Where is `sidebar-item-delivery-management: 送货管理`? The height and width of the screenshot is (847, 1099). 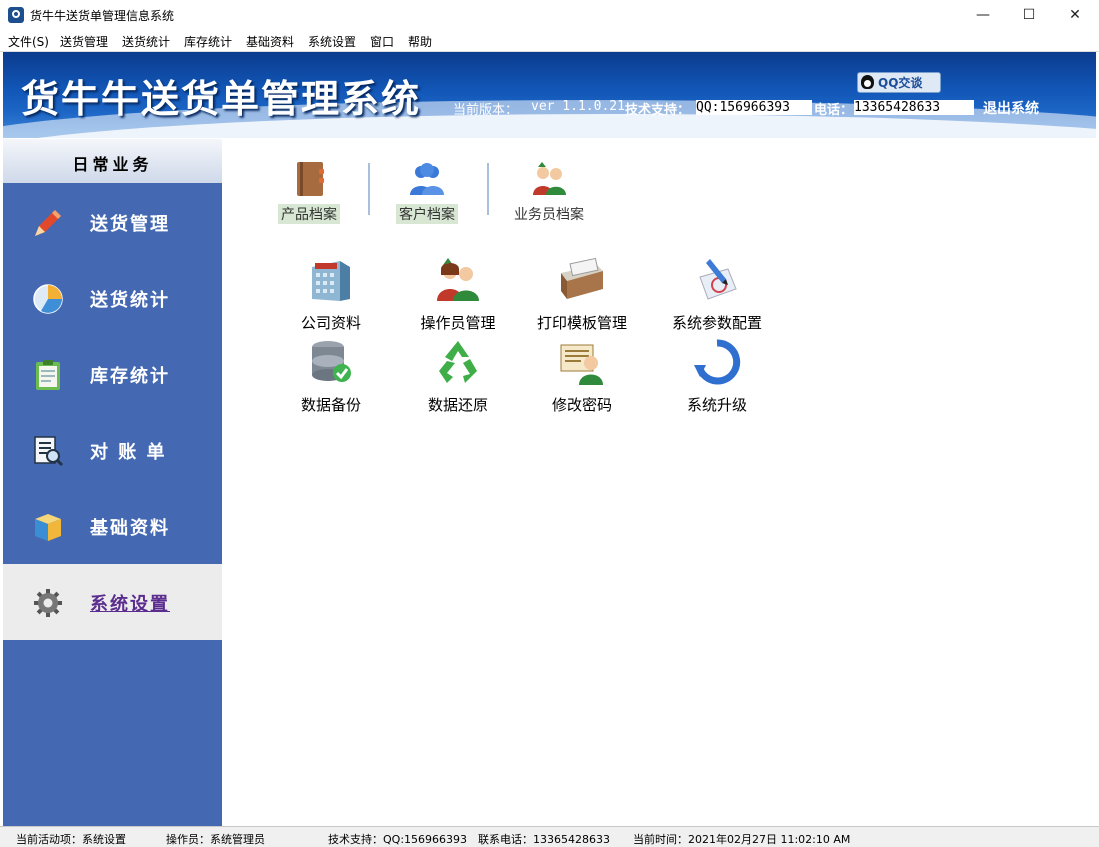
sidebar-item-delivery-management: 送货管理 is located at coordinates (112, 222).